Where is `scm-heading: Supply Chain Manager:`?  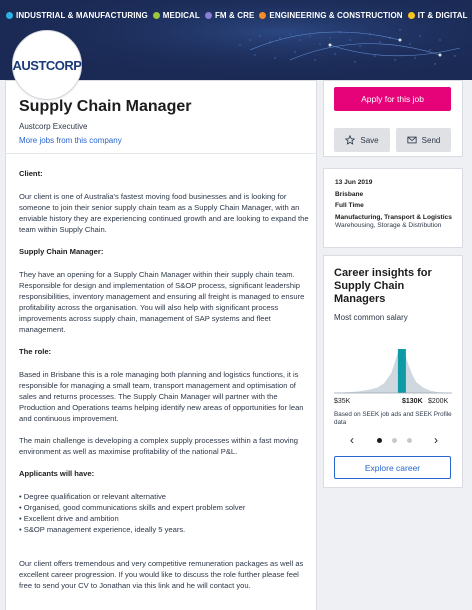
scm-heading: Supply Chain Manager: is located at coordinates (61, 251).